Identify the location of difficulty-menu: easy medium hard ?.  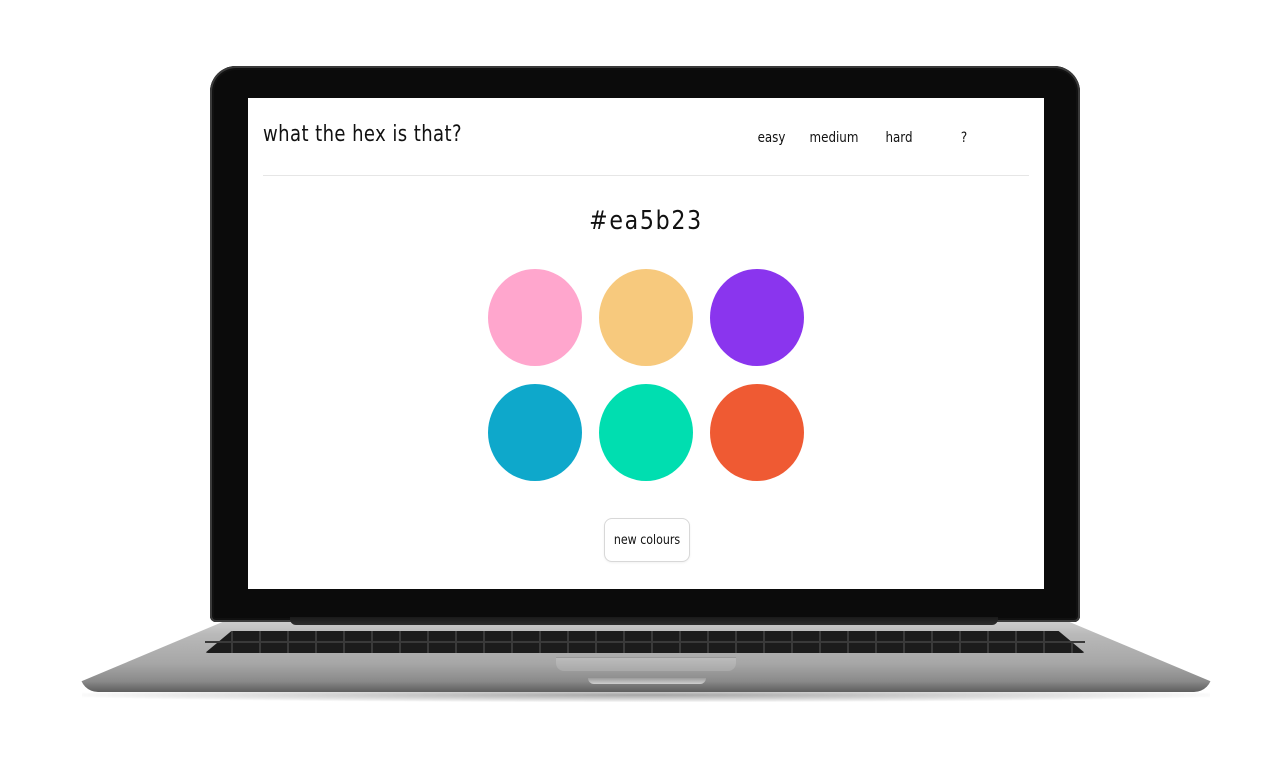
(871, 138).